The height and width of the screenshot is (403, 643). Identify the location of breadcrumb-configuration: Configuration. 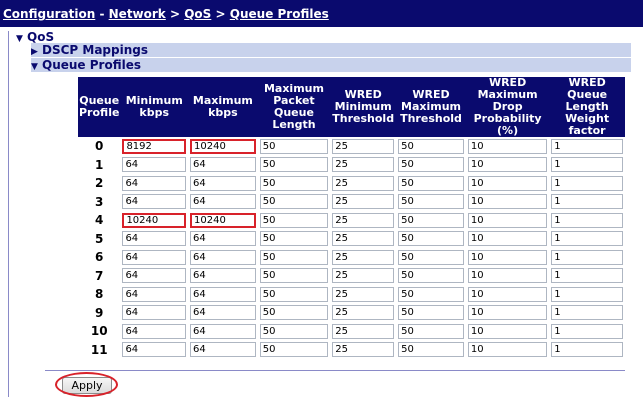
(49, 14).